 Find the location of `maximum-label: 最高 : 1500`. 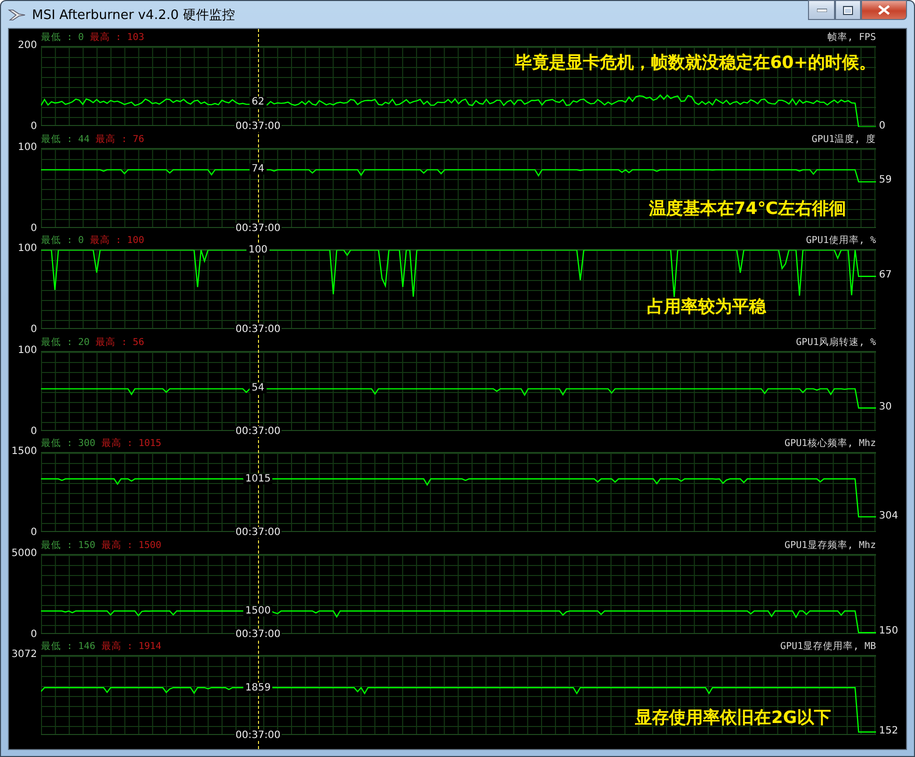

maximum-label: 最高 : 1500 is located at coordinates (131, 545).